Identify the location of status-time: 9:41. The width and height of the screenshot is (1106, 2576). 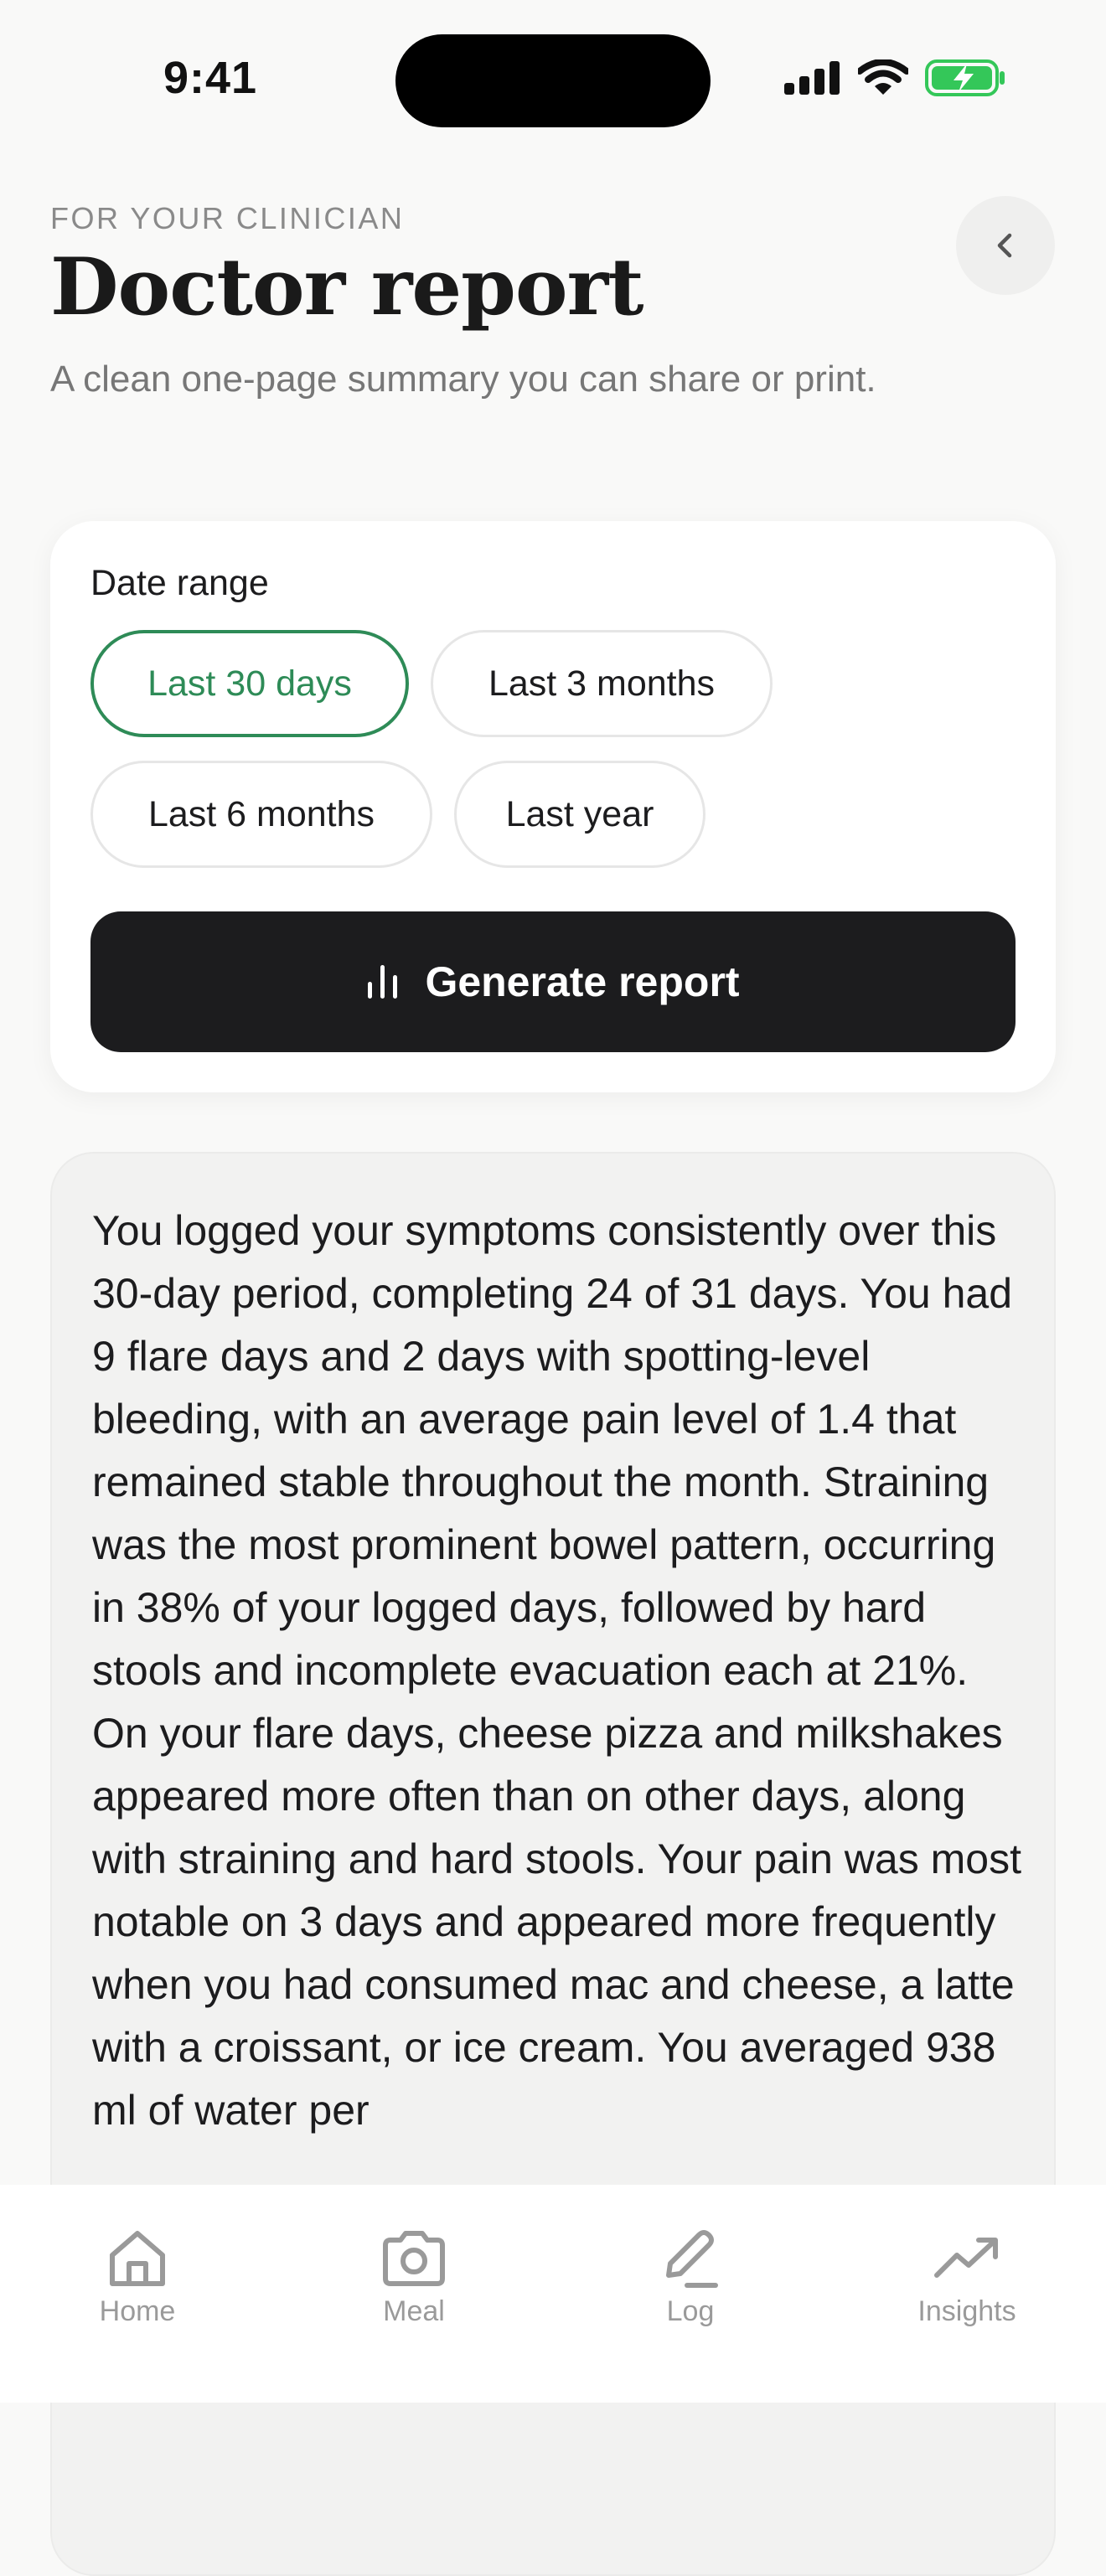
(210, 78).